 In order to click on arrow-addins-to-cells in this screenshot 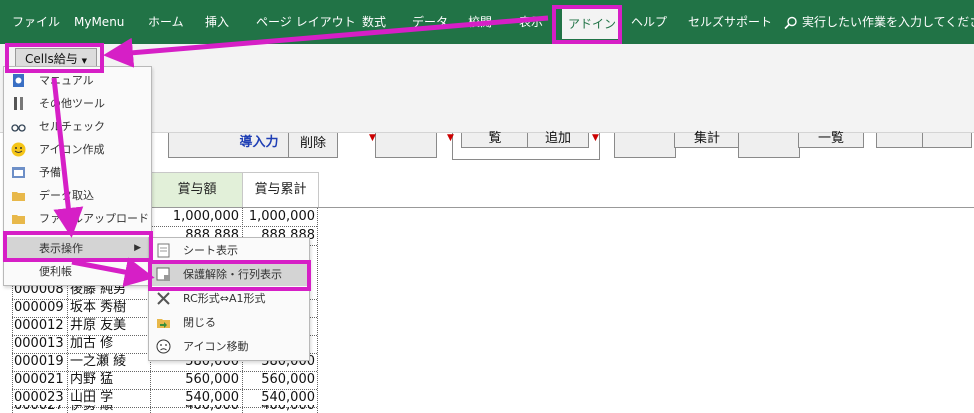, I will do `click(326, 41)`.